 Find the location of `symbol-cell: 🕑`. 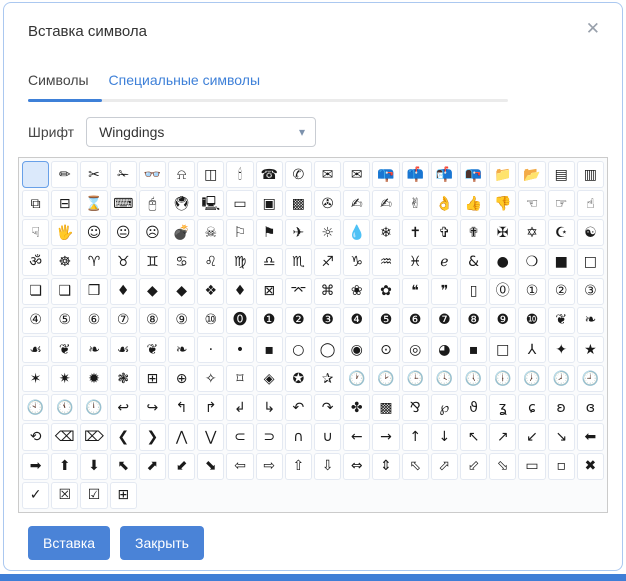

symbol-cell: 🕑 is located at coordinates (386, 379).